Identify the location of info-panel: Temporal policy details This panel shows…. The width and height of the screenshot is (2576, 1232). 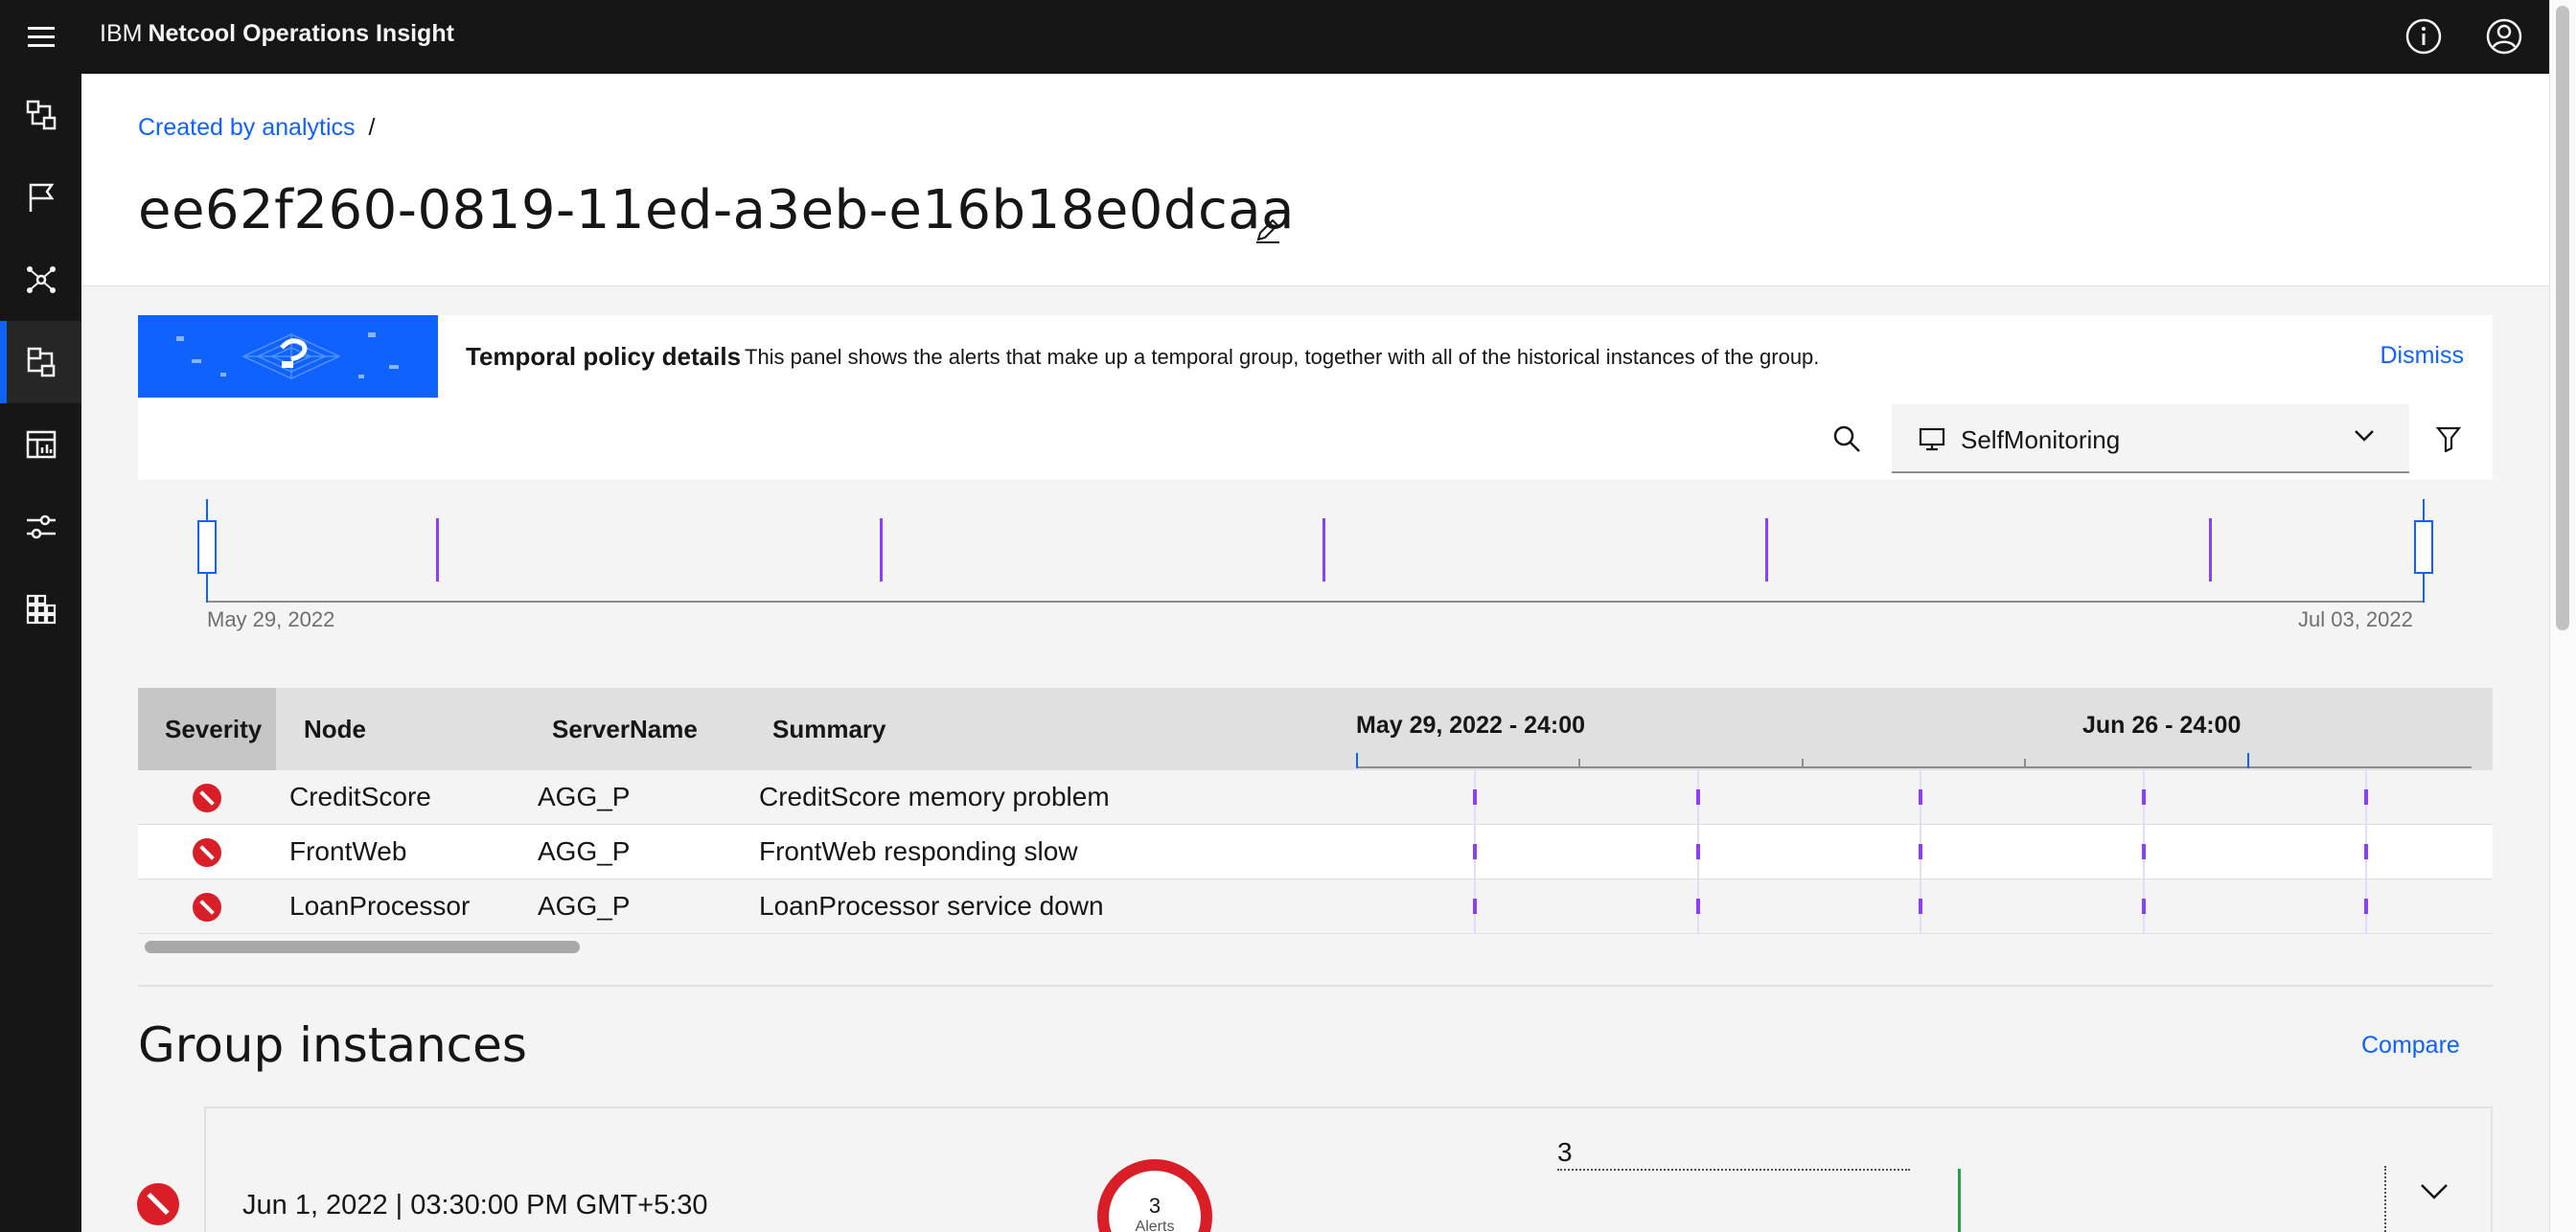
(1315, 356).